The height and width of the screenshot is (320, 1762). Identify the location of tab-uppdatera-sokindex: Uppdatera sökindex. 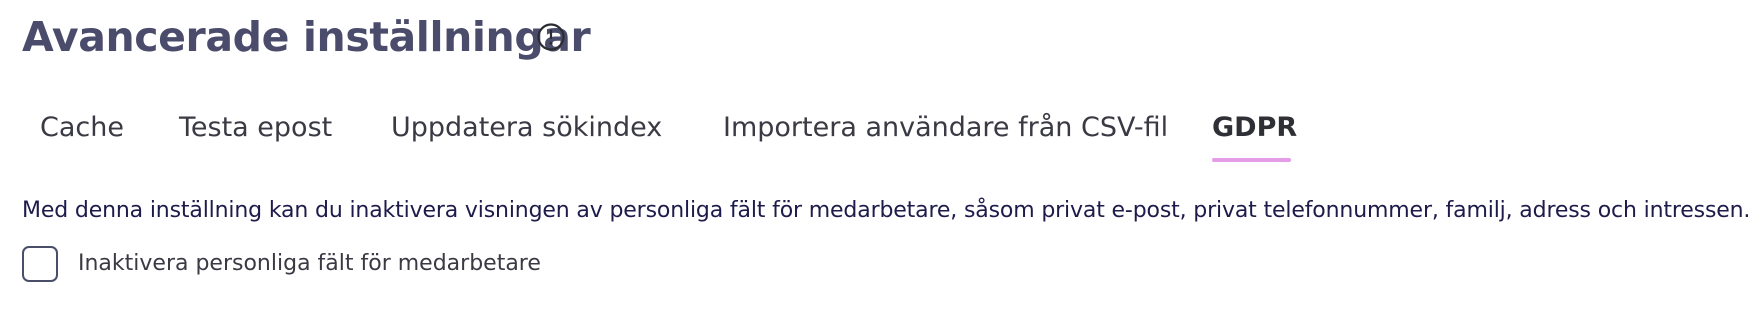
(526, 128).